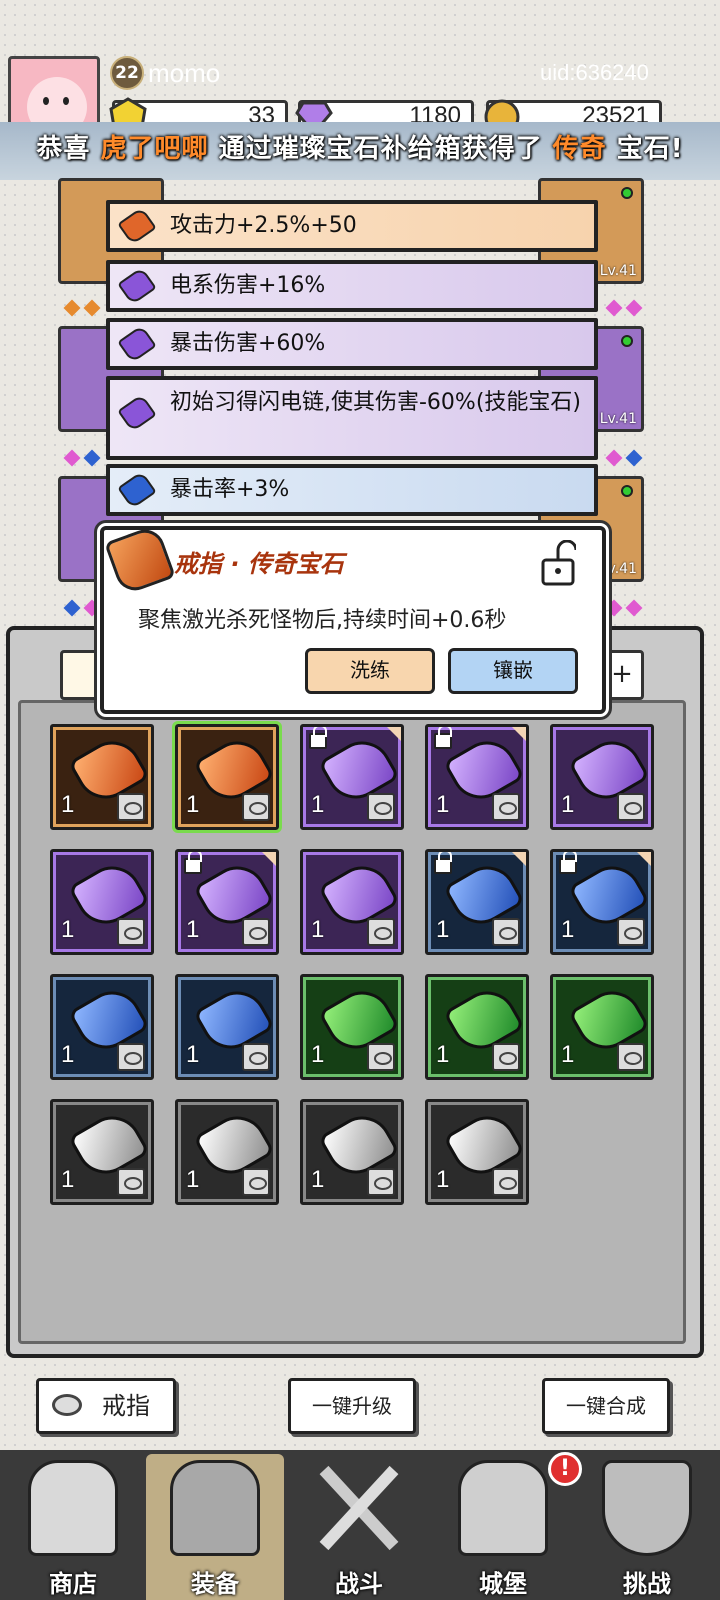 This screenshot has width=720, height=1600. I want to click on stat-row: 初始习得闪电链,使其伤害-60%(技能宝石), so click(352, 418).